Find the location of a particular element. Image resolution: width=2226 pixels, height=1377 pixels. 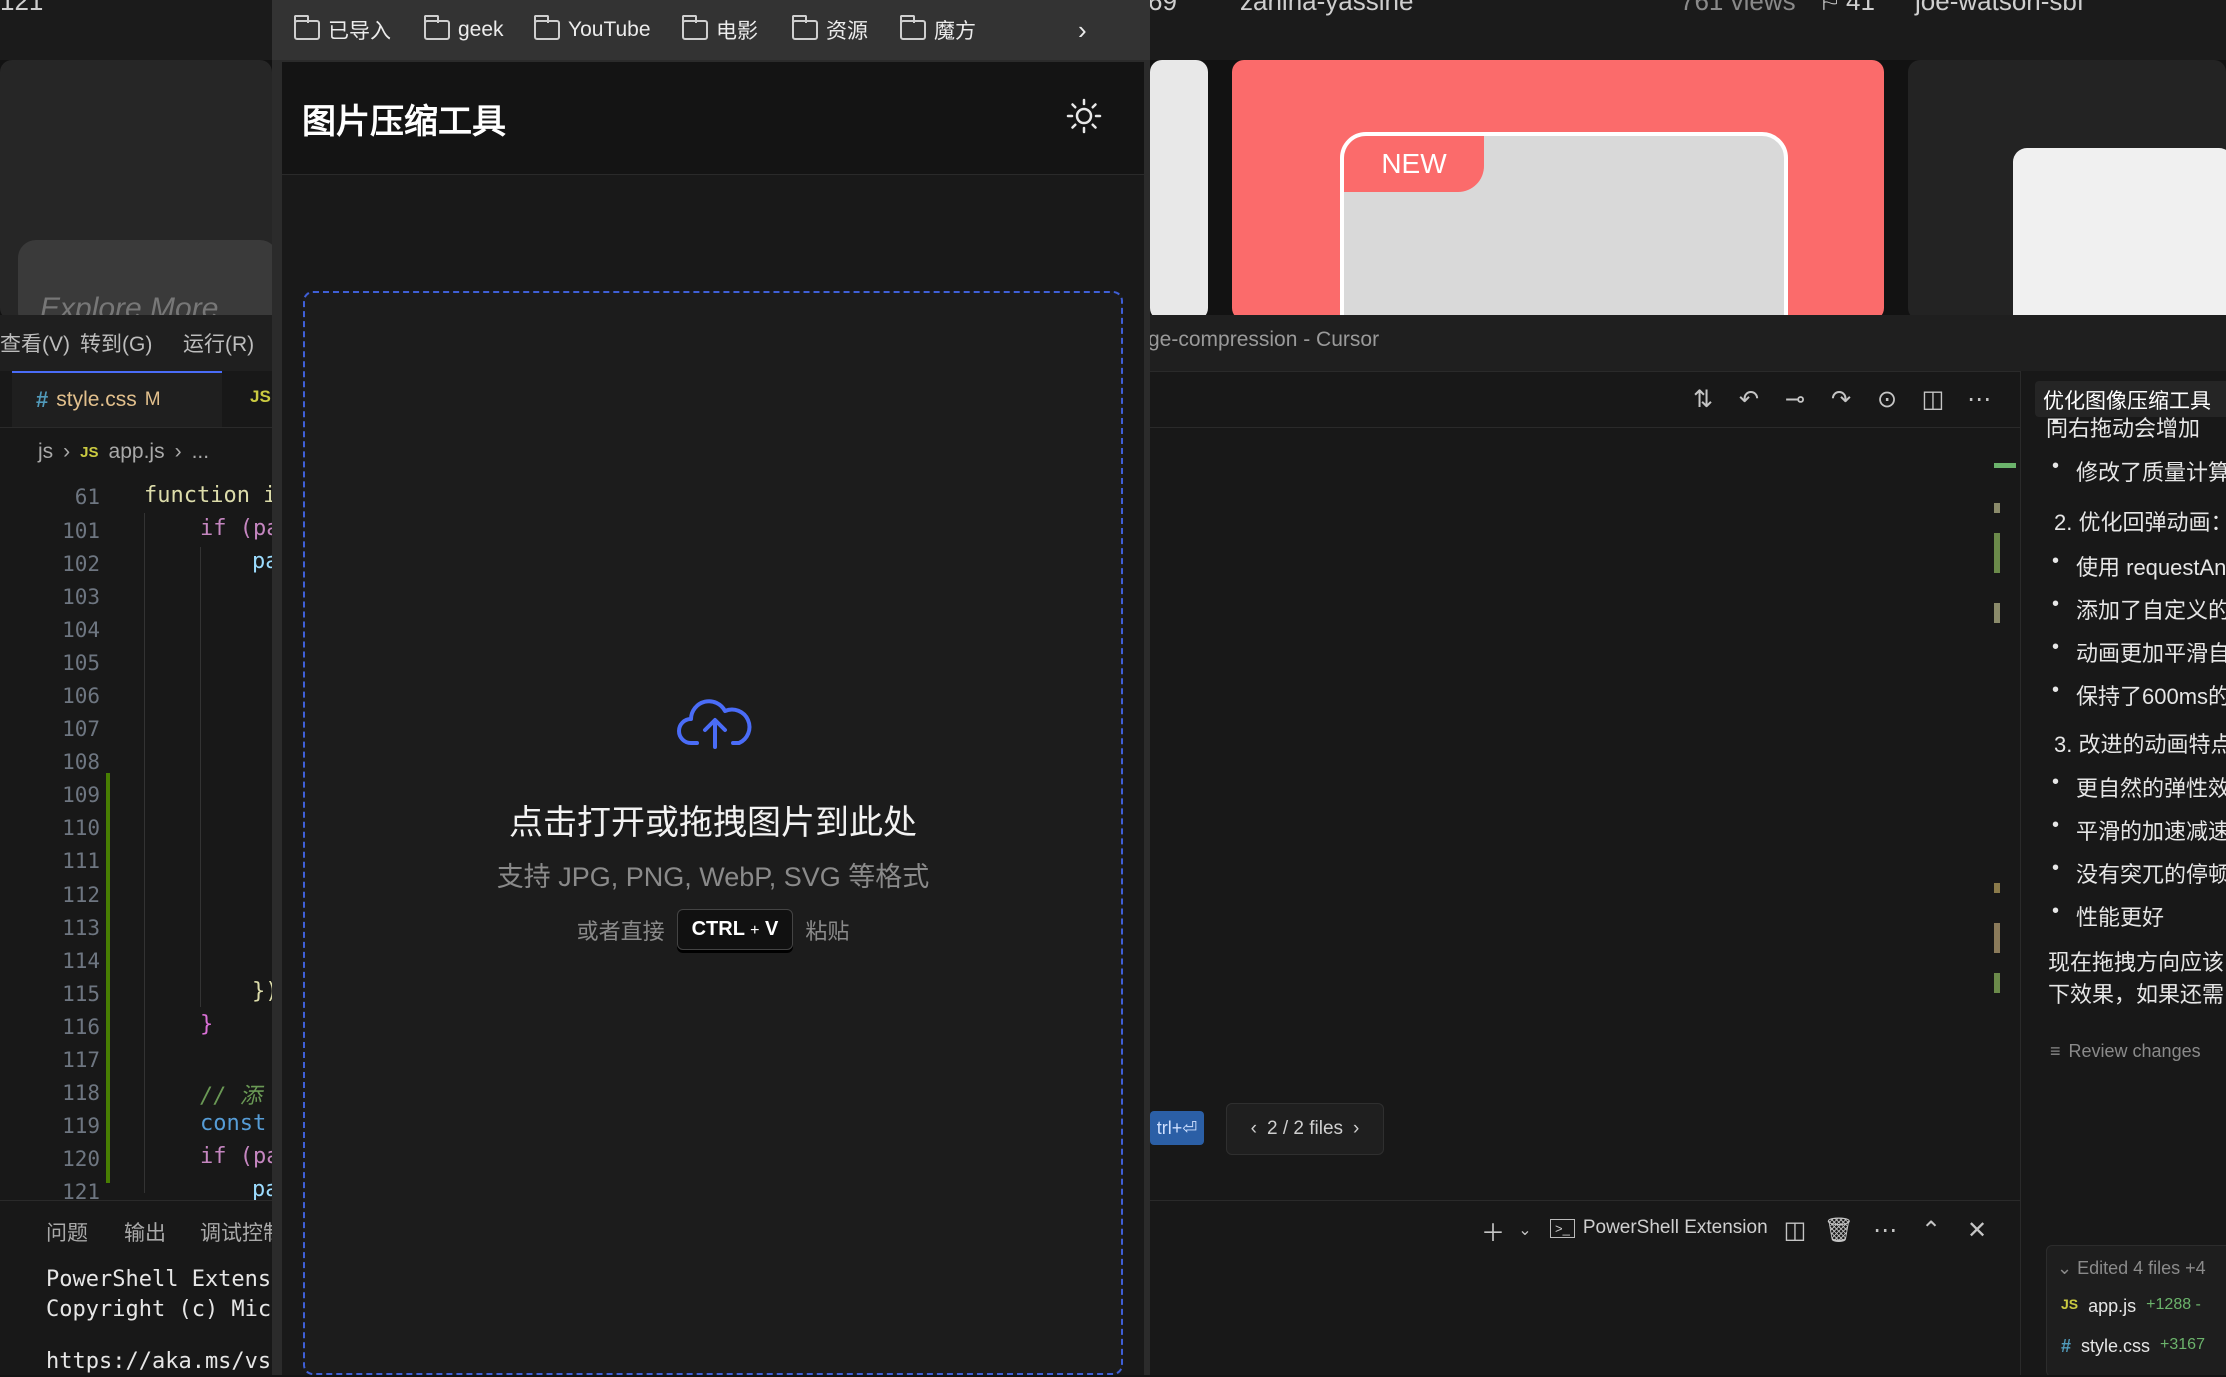

git-compare-icon: ⇅ is located at coordinates (1703, 399).